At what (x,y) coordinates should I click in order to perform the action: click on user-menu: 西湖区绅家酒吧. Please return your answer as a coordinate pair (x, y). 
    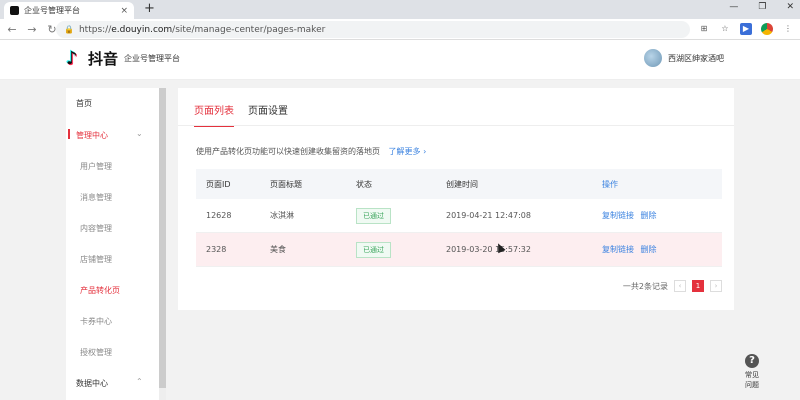
    Looking at the image, I should click on (684, 58).